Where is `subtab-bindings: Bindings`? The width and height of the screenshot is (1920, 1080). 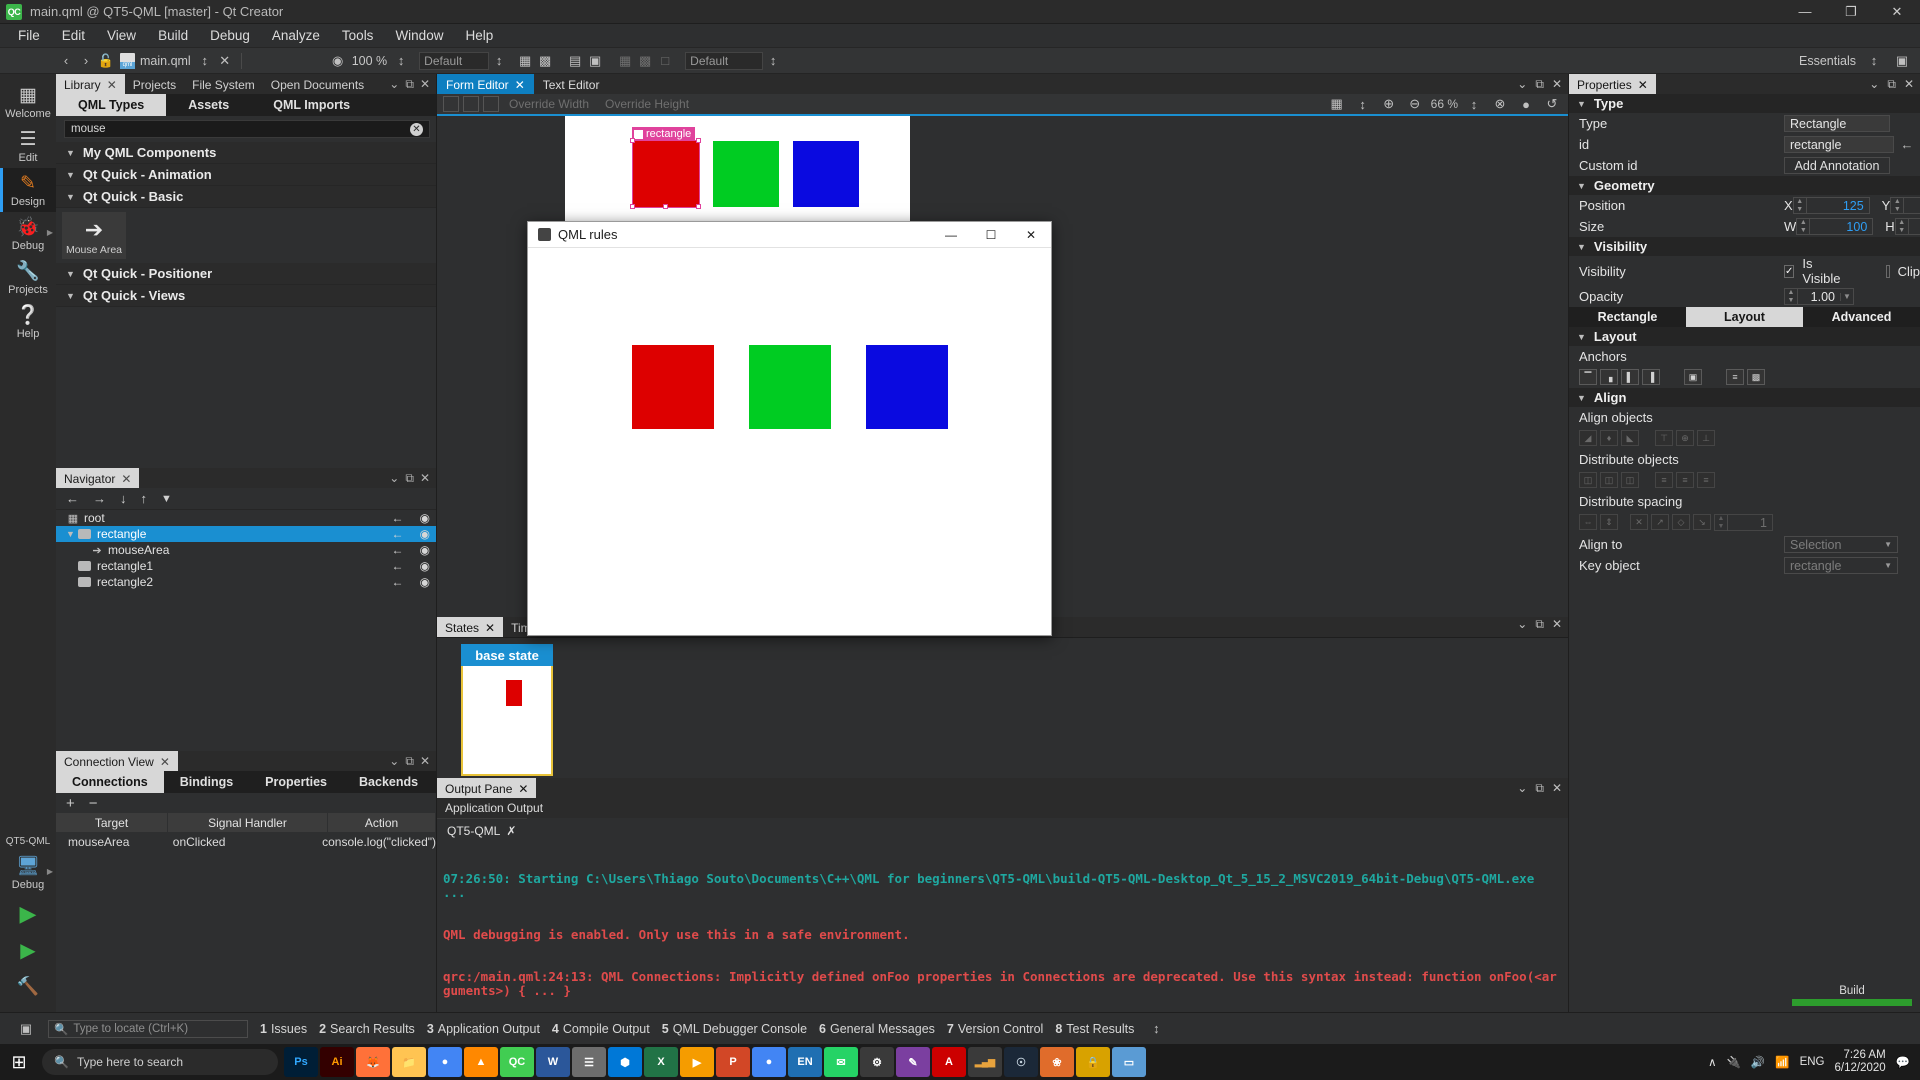
subtab-bindings: Bindings is located at coordinates (206, 782).